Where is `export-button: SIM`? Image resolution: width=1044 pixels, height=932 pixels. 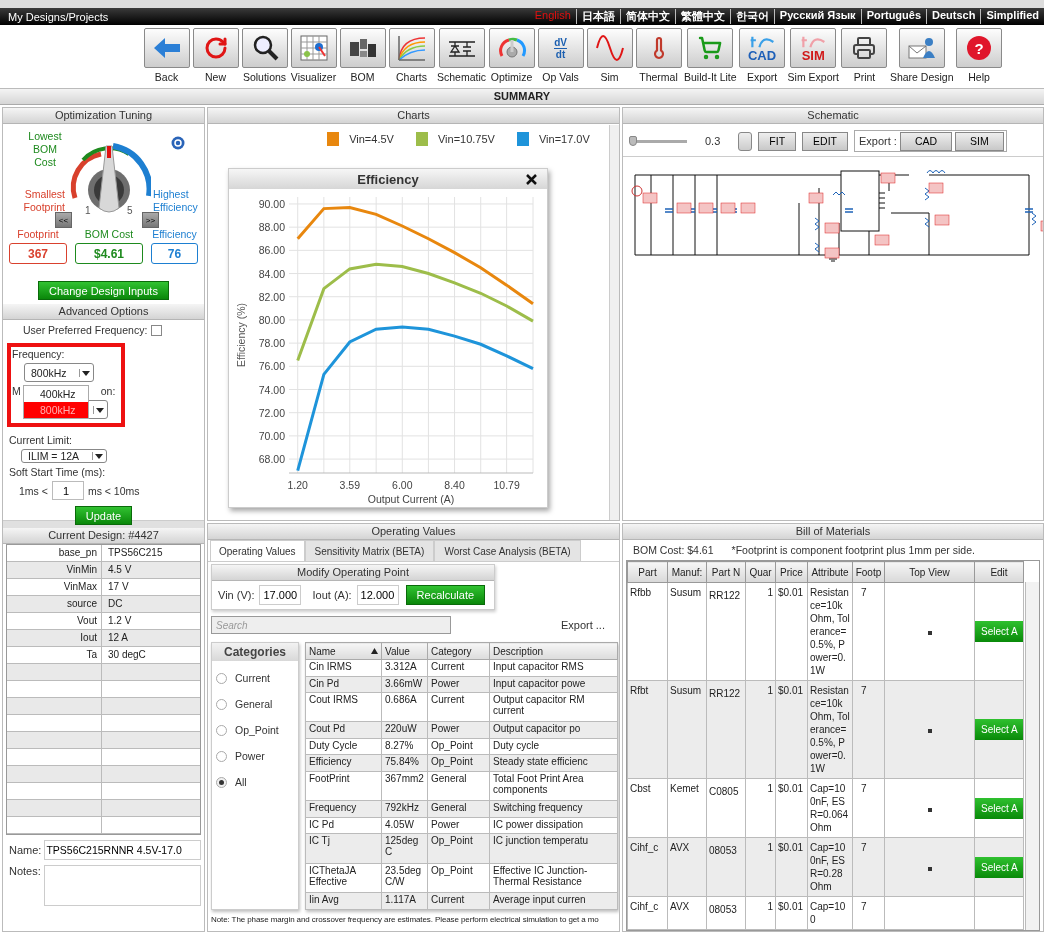 export-button: SIM is located at coordinates (979, 141).